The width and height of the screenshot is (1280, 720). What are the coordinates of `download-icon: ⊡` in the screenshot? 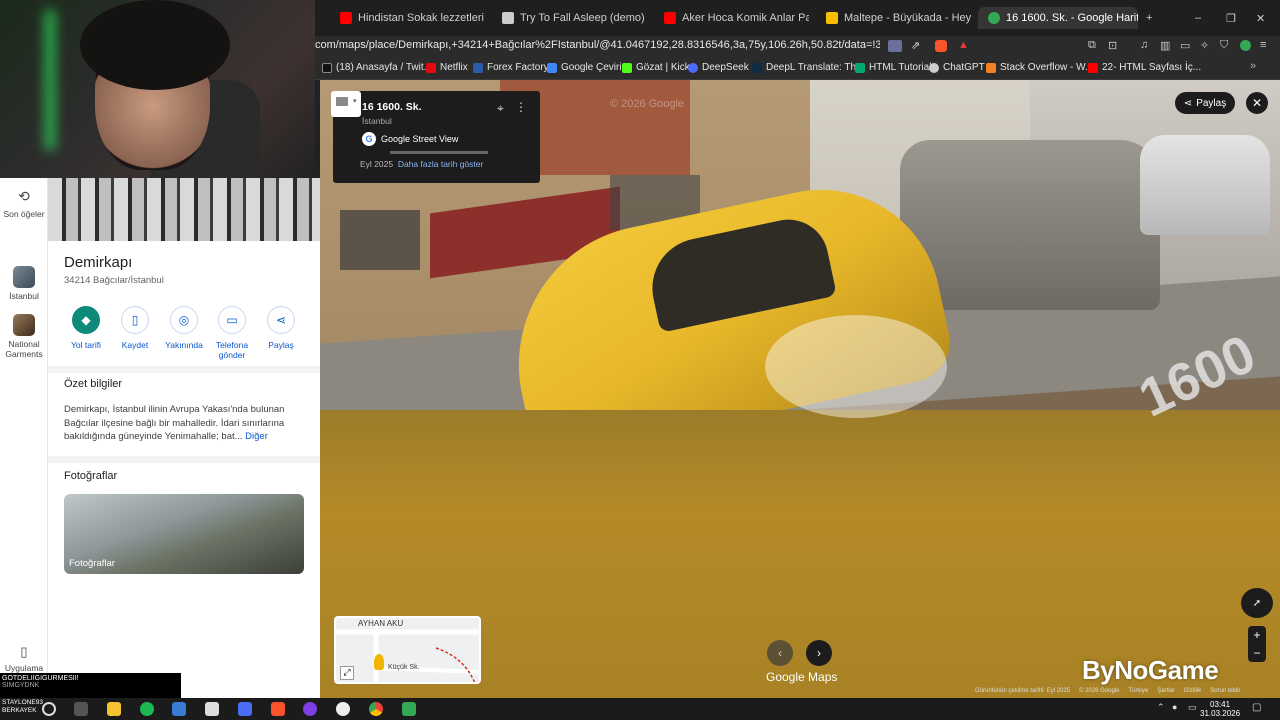 It's located at (1112, 45).